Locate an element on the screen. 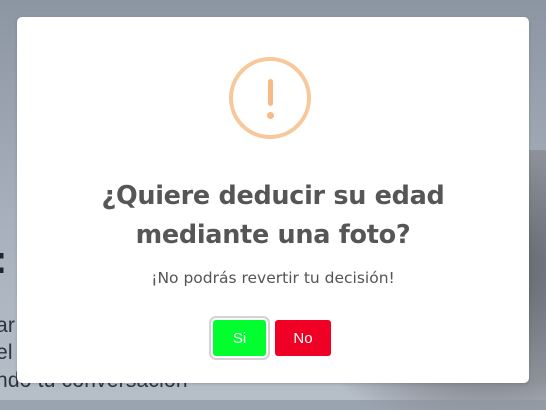 The width and height of the screenshot is (546, 410). dialog-title-line: mediante una foto? is located at coordinates (273, 235).